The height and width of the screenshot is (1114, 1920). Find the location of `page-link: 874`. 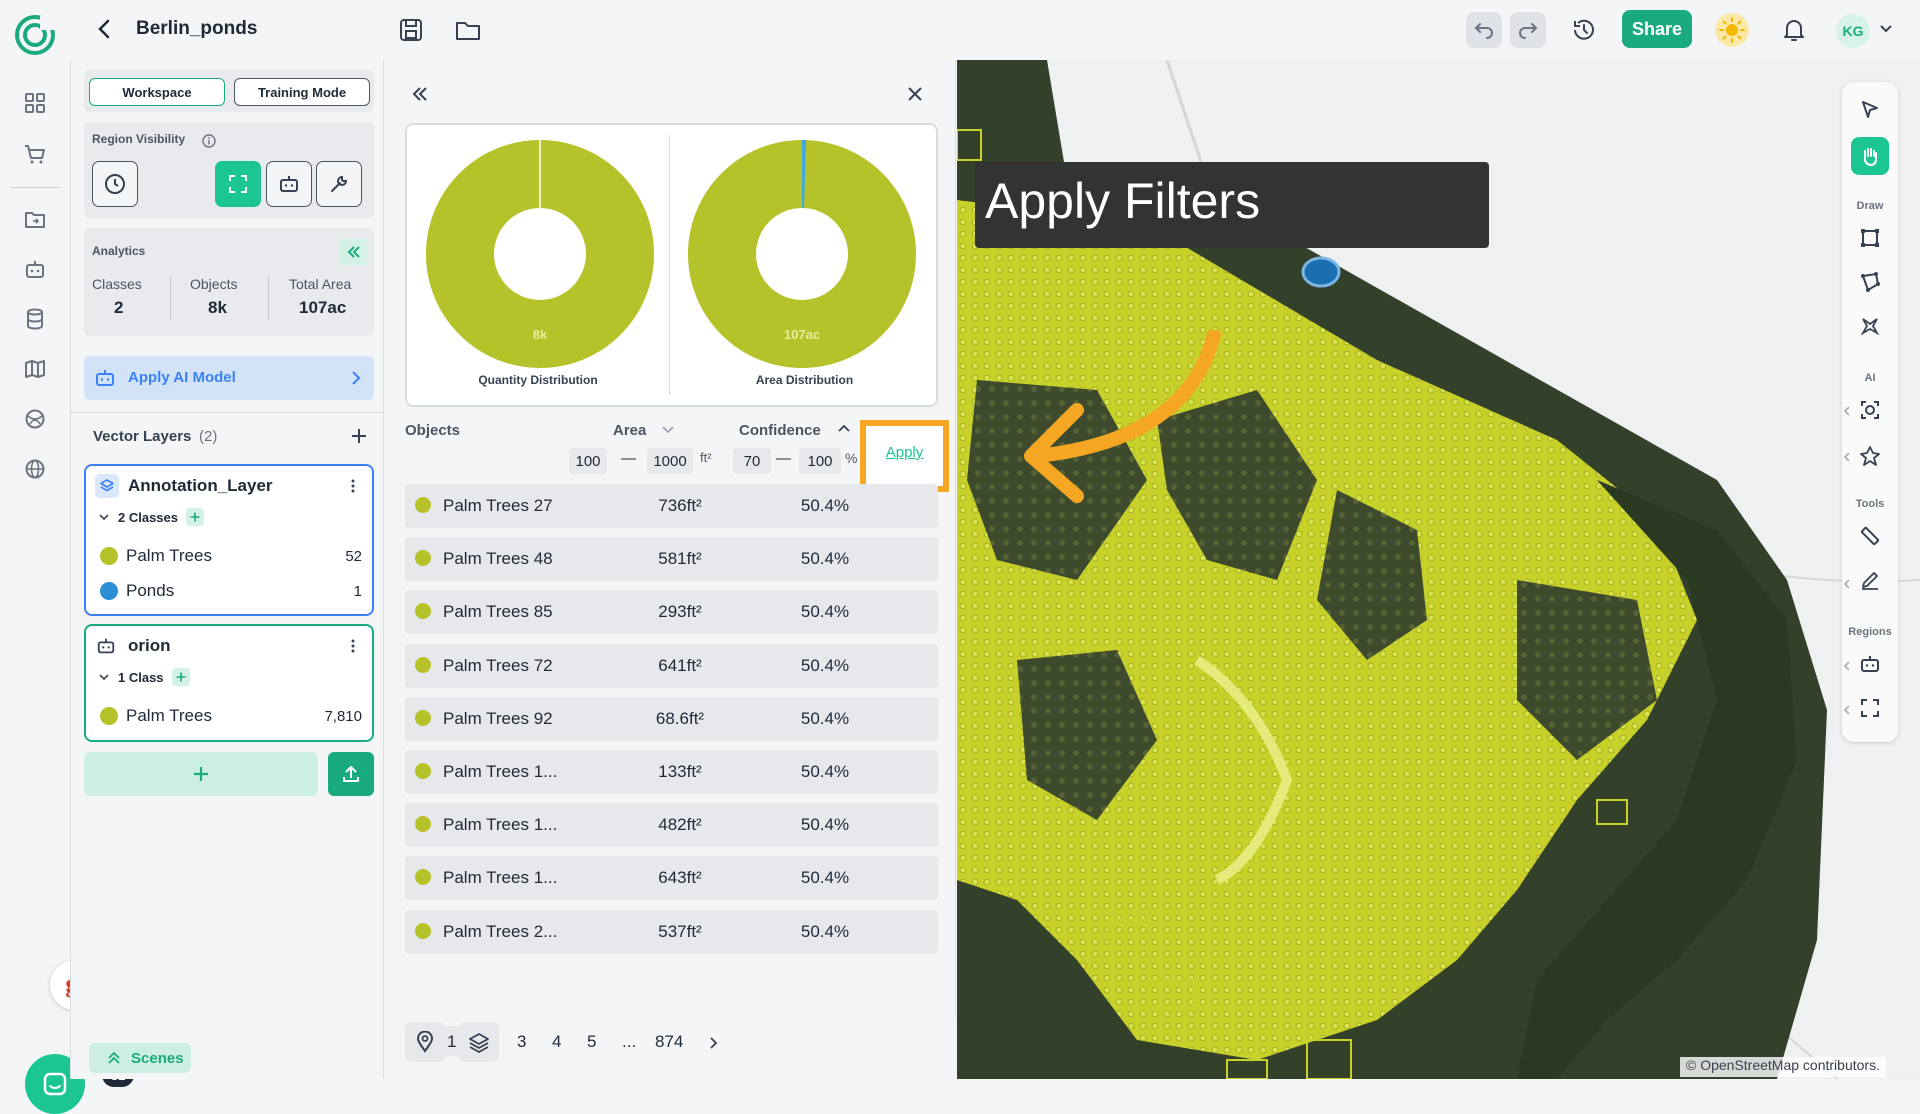

page-link: 874 is located at coordinates (669, 1042).